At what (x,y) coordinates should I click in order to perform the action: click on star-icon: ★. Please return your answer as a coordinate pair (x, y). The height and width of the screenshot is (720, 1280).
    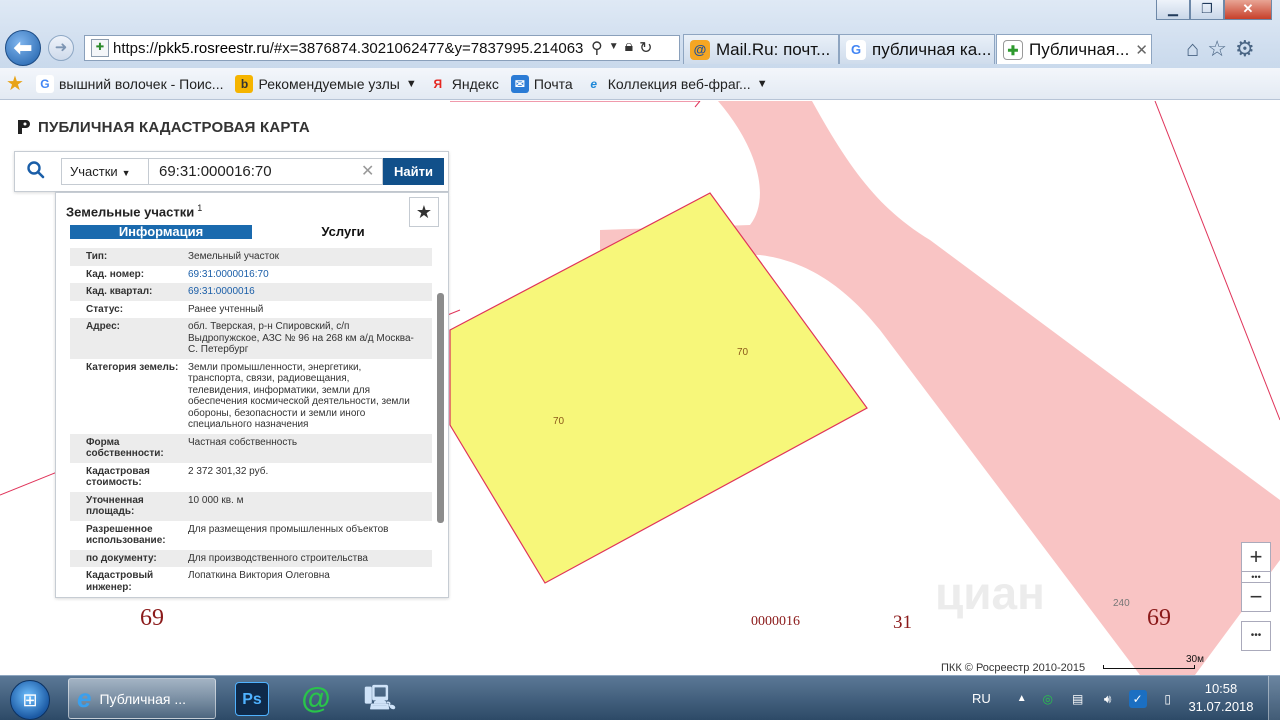
    Looking at the image, I should click on (424, 212).